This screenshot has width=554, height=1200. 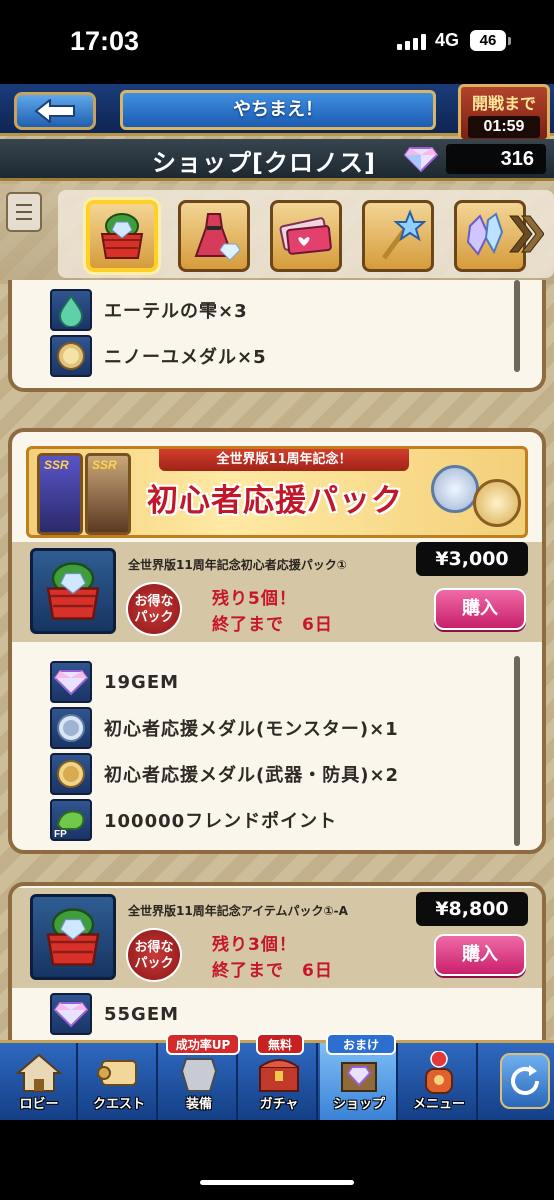 I want to click on back-button, so click(x=55, y=111).